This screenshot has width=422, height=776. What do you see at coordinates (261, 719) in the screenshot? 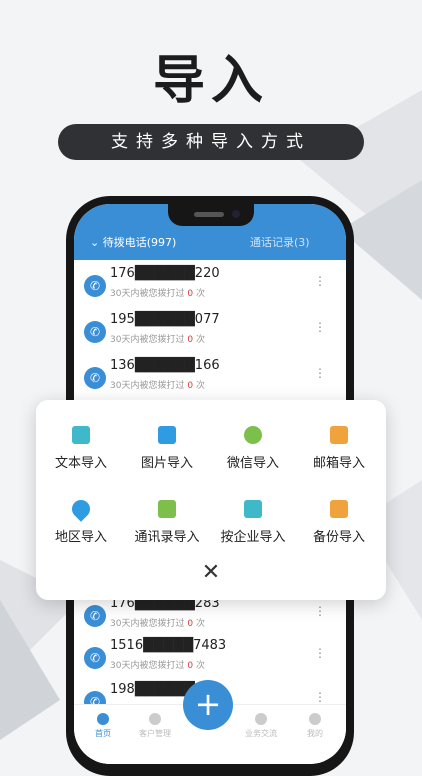
I see `chat-icon` at bounding box center [261, 719].